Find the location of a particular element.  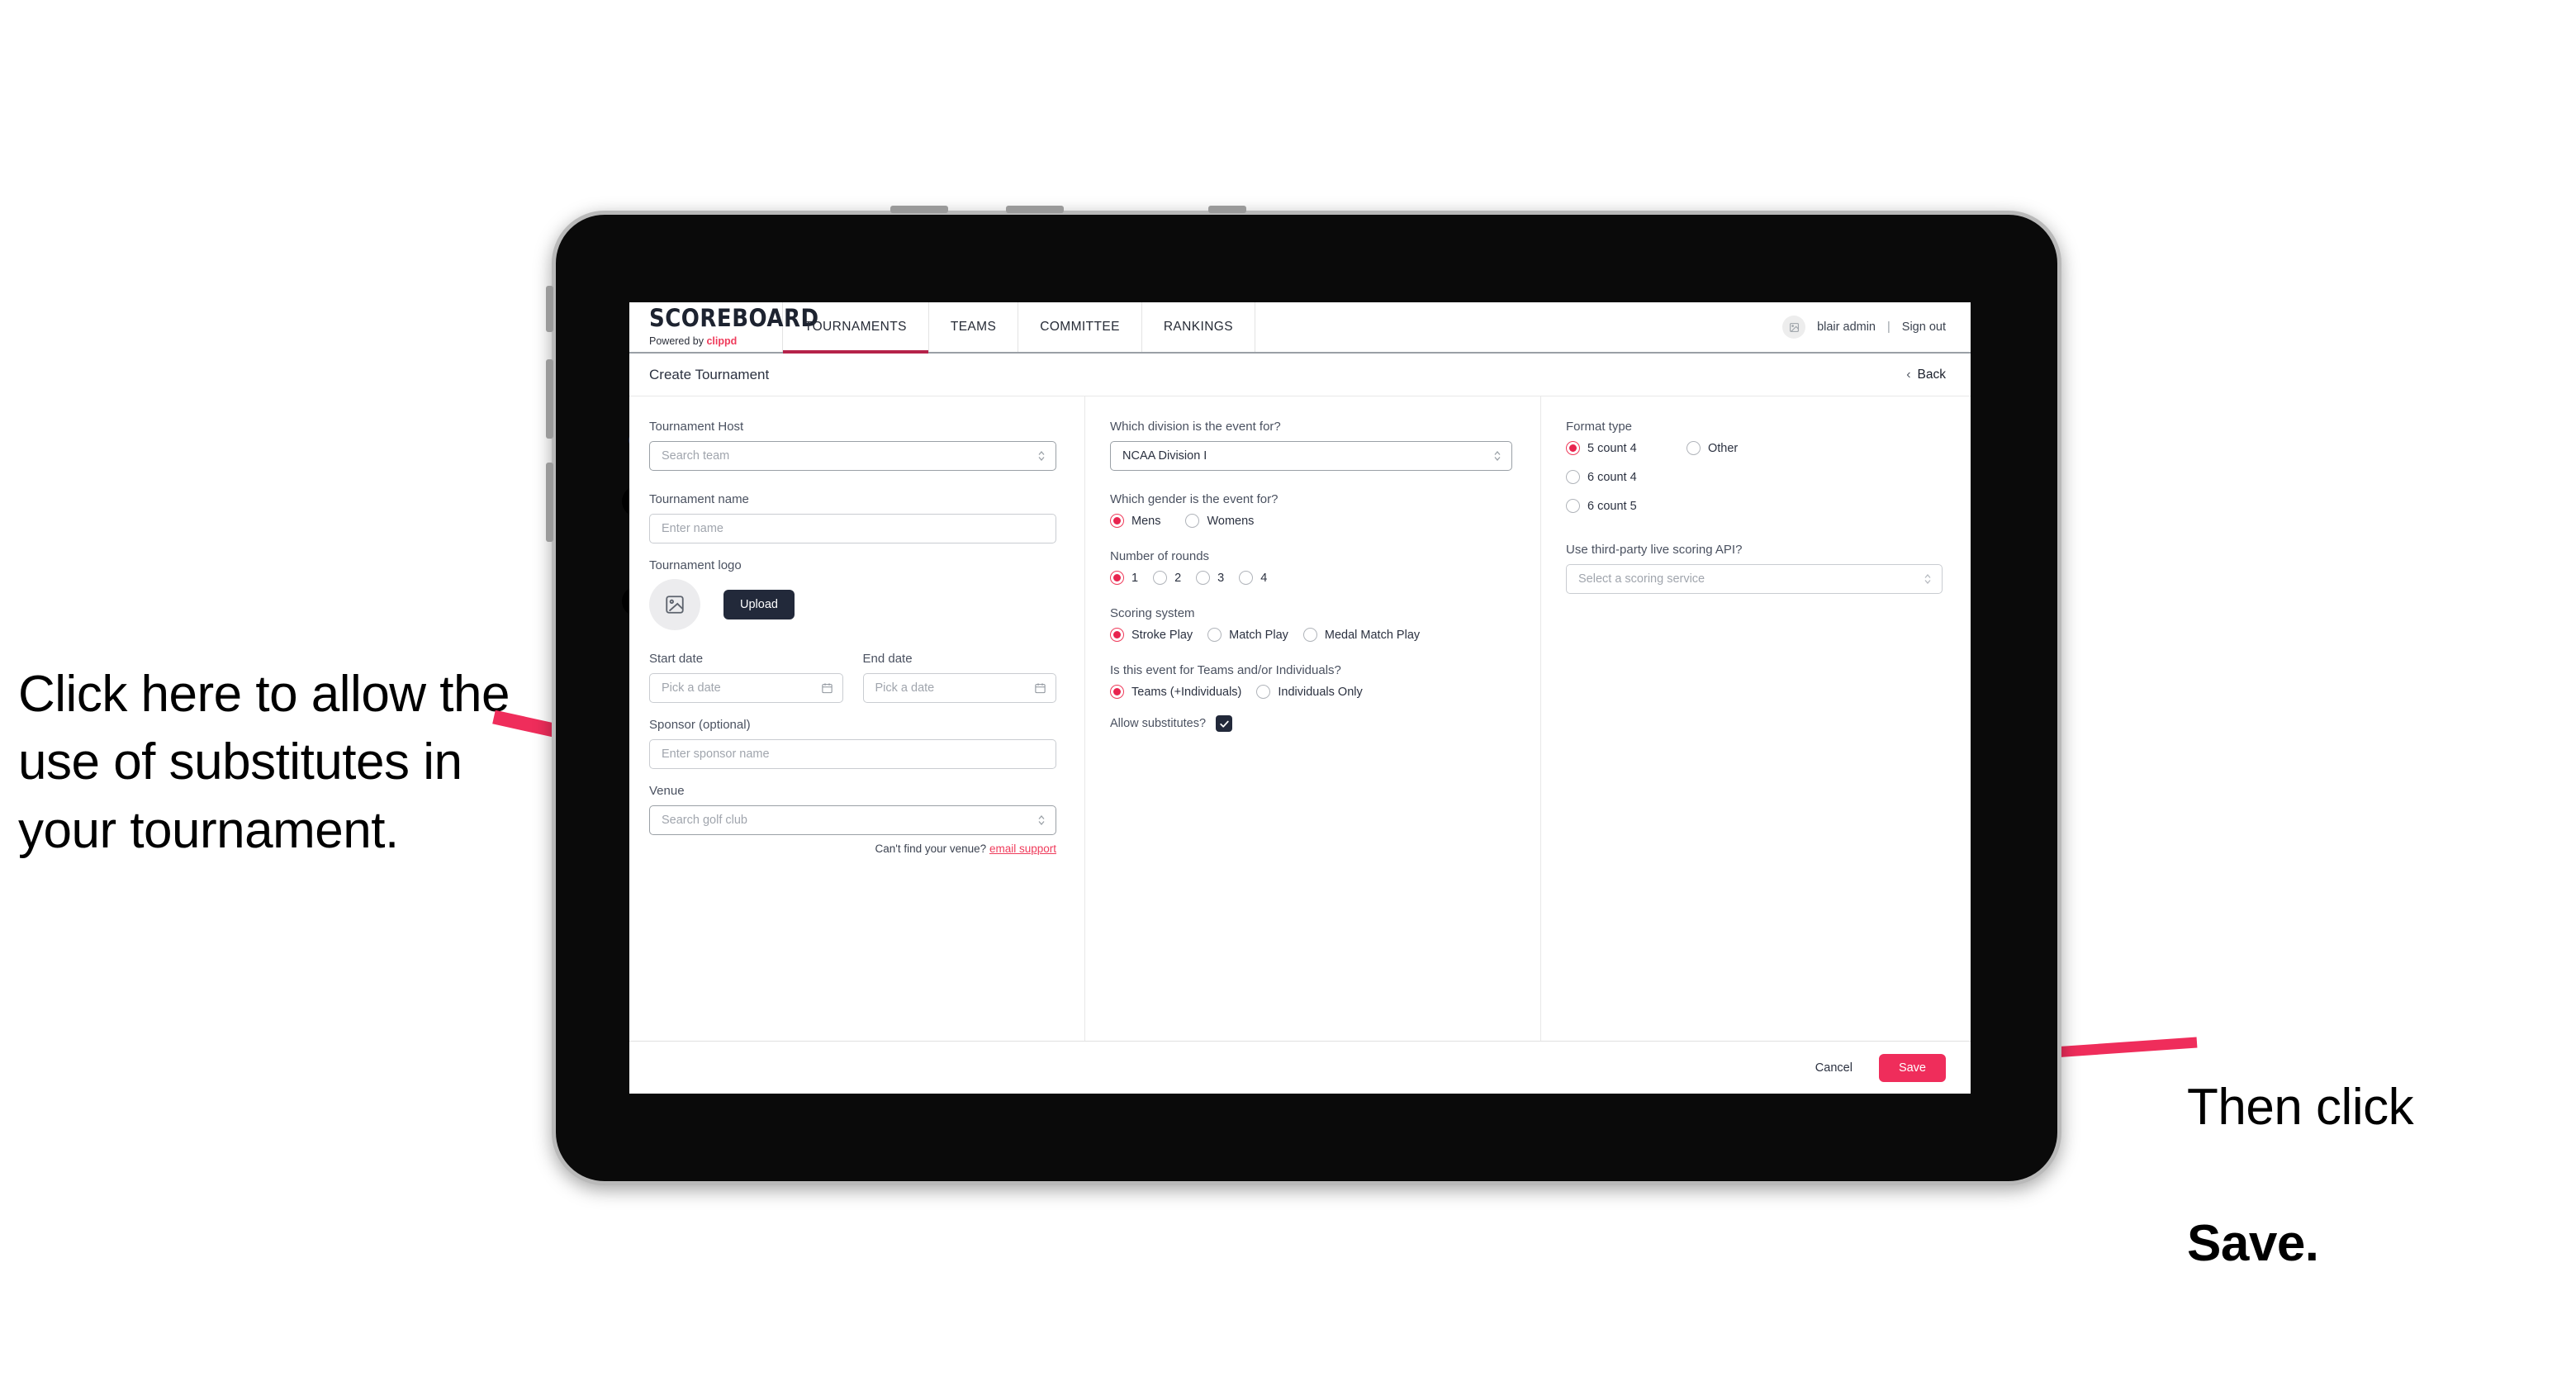

venue-select: Search golf club is located at coordinates (853, 820).